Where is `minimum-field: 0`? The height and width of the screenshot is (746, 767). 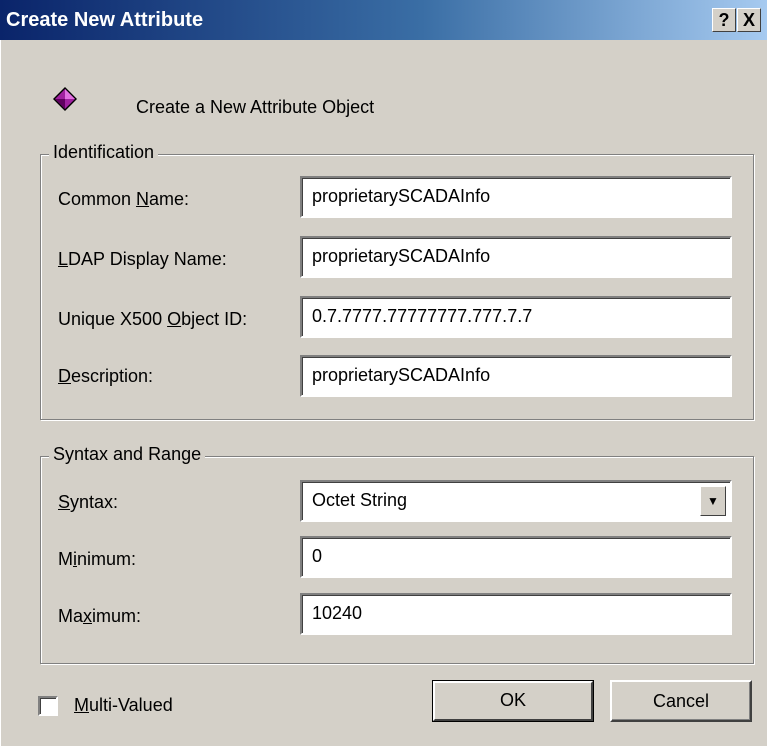
minimum-field: 0 is located at coordinates (516, 557).